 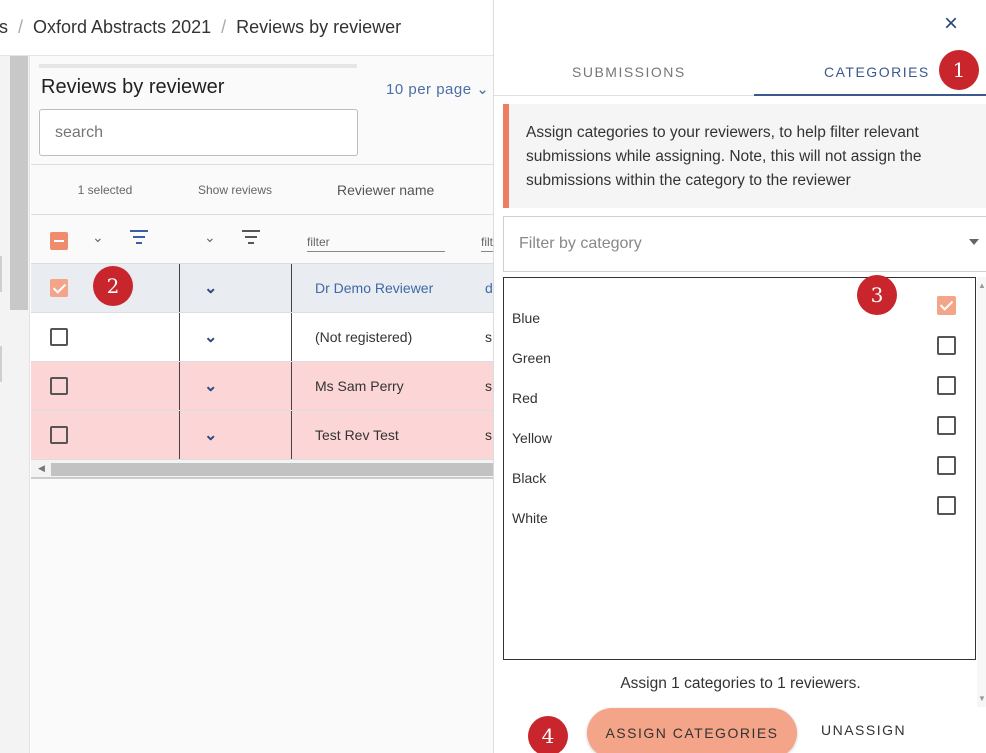 I want to click on left-gutter, so click(x=15, y=404).